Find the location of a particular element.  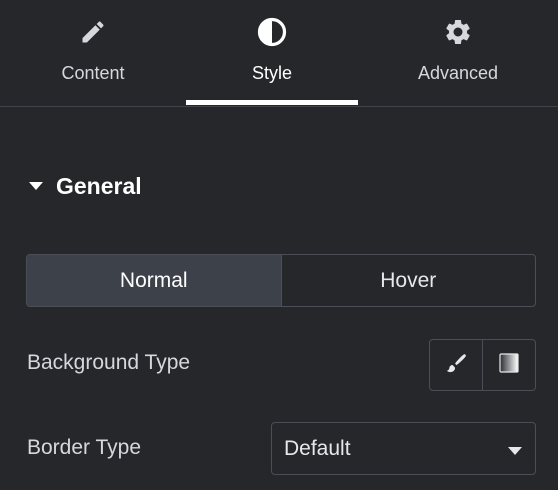

background-classic-choice is located at coordinates (456, 365).